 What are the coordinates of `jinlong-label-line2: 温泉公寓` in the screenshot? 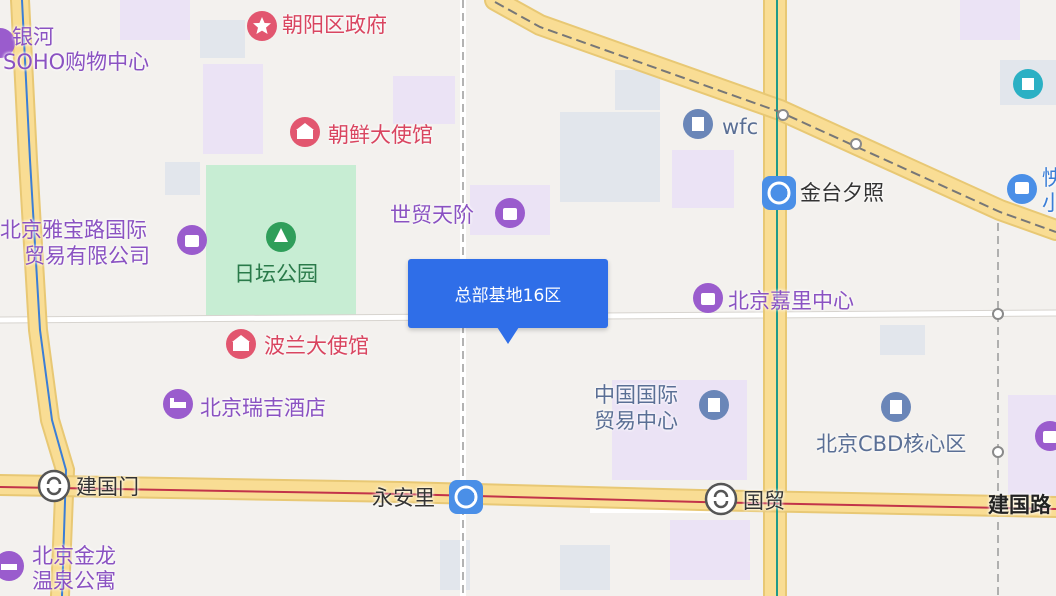 It's located at (74, 581).